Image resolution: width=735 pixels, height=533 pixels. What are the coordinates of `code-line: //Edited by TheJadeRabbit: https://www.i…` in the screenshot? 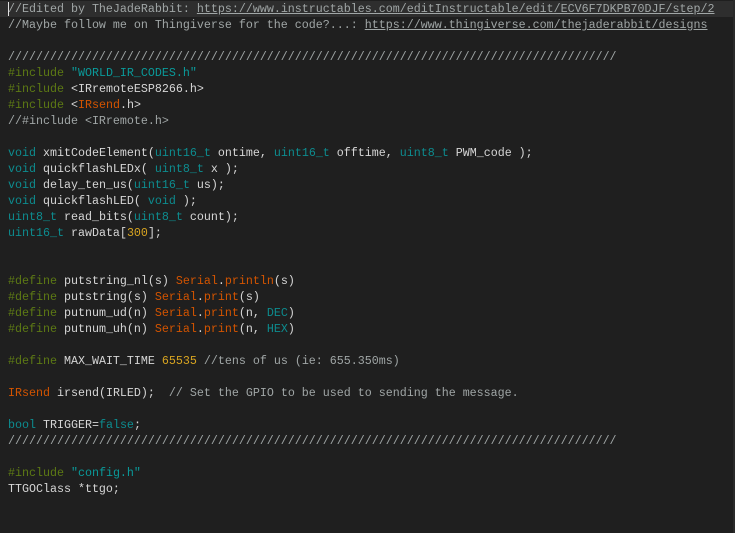 It's located at (366, 9).